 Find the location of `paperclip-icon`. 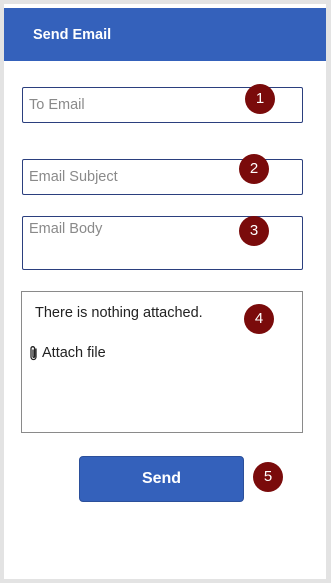

paperclip-icon is located at coordinates (34, 353).